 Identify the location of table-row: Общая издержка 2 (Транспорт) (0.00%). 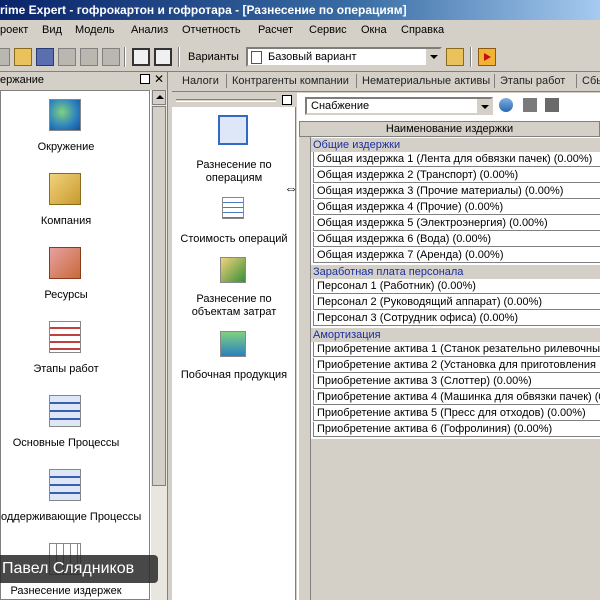
(456, 175).